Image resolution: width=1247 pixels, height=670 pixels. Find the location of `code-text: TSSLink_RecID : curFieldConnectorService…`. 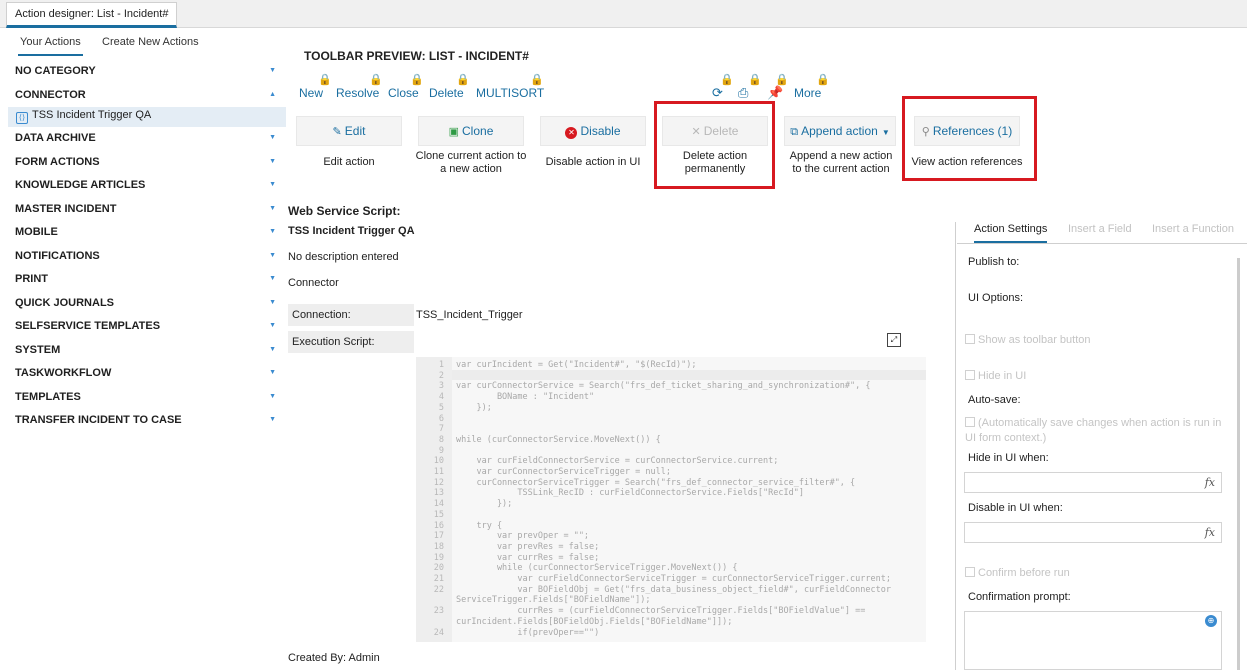

code-text: TSSLink_RecID : curFieldConnectorService… is located at coordinates (630, 493).